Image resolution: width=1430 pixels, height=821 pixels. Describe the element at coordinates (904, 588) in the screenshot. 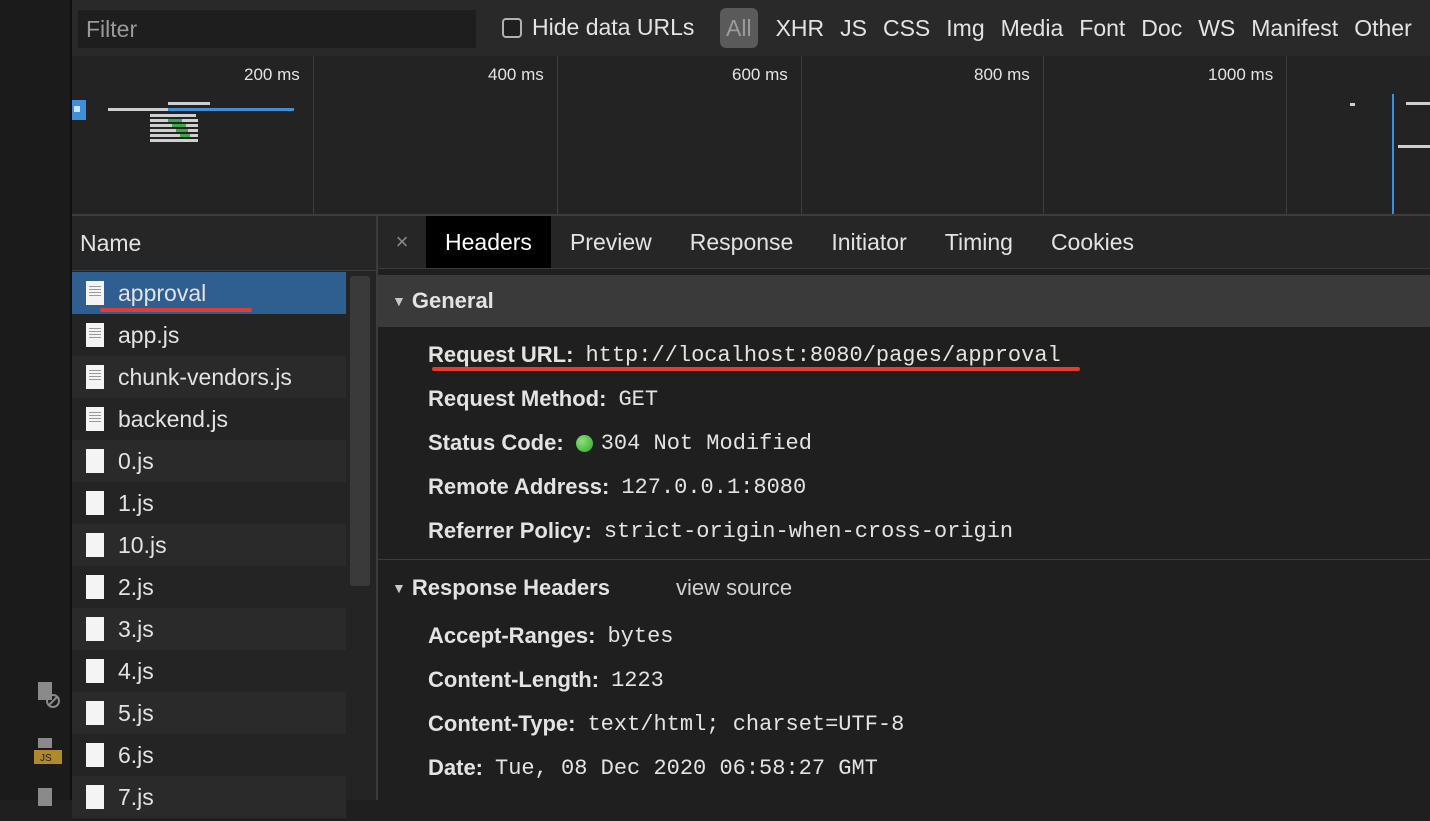

I see `response-headers-section-header: ▼ Response Headers view source` at that location.